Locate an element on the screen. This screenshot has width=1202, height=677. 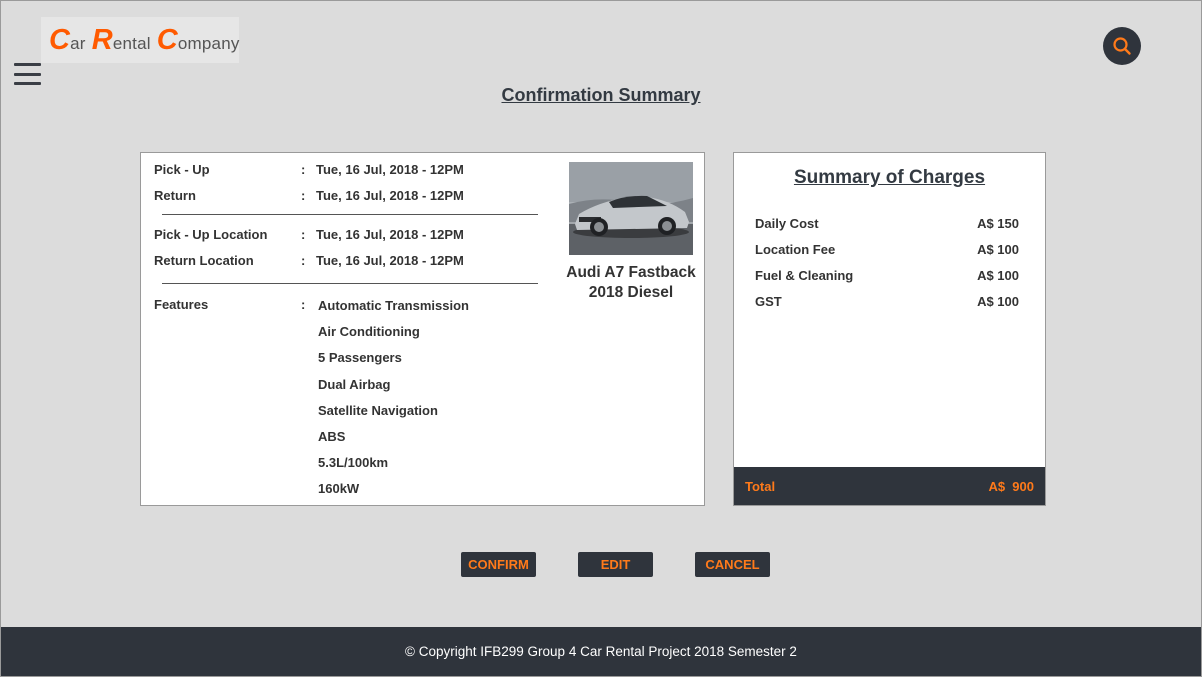
search-icon is located at coordinates (1122, 46).